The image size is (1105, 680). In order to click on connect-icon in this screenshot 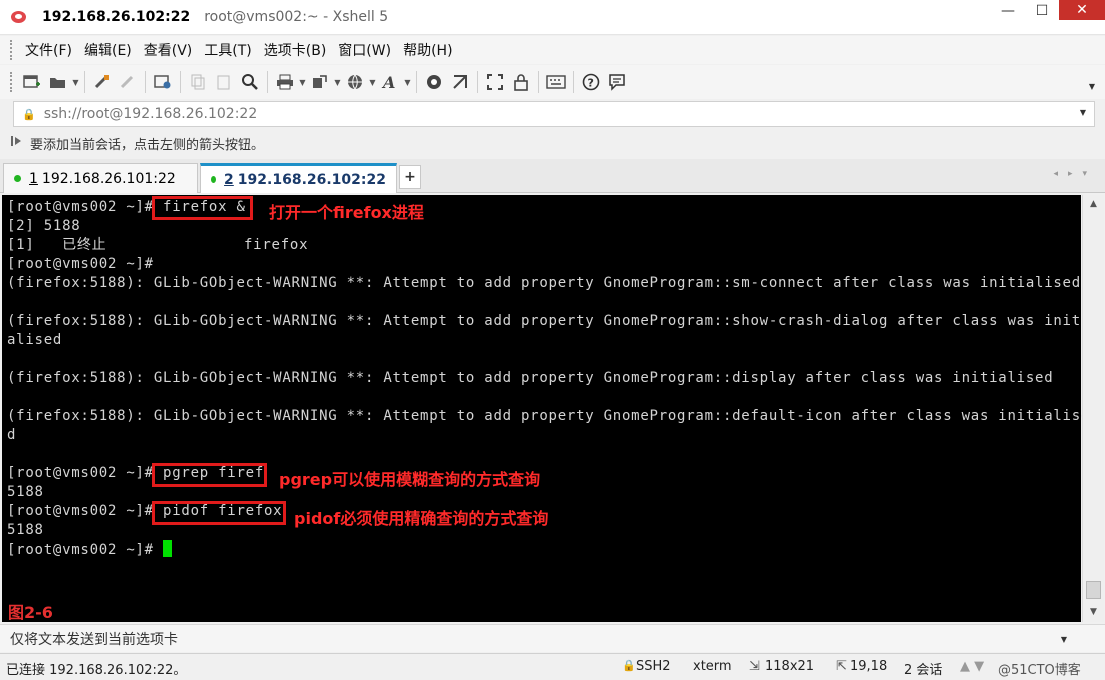, I will do `click(102, 82)`.